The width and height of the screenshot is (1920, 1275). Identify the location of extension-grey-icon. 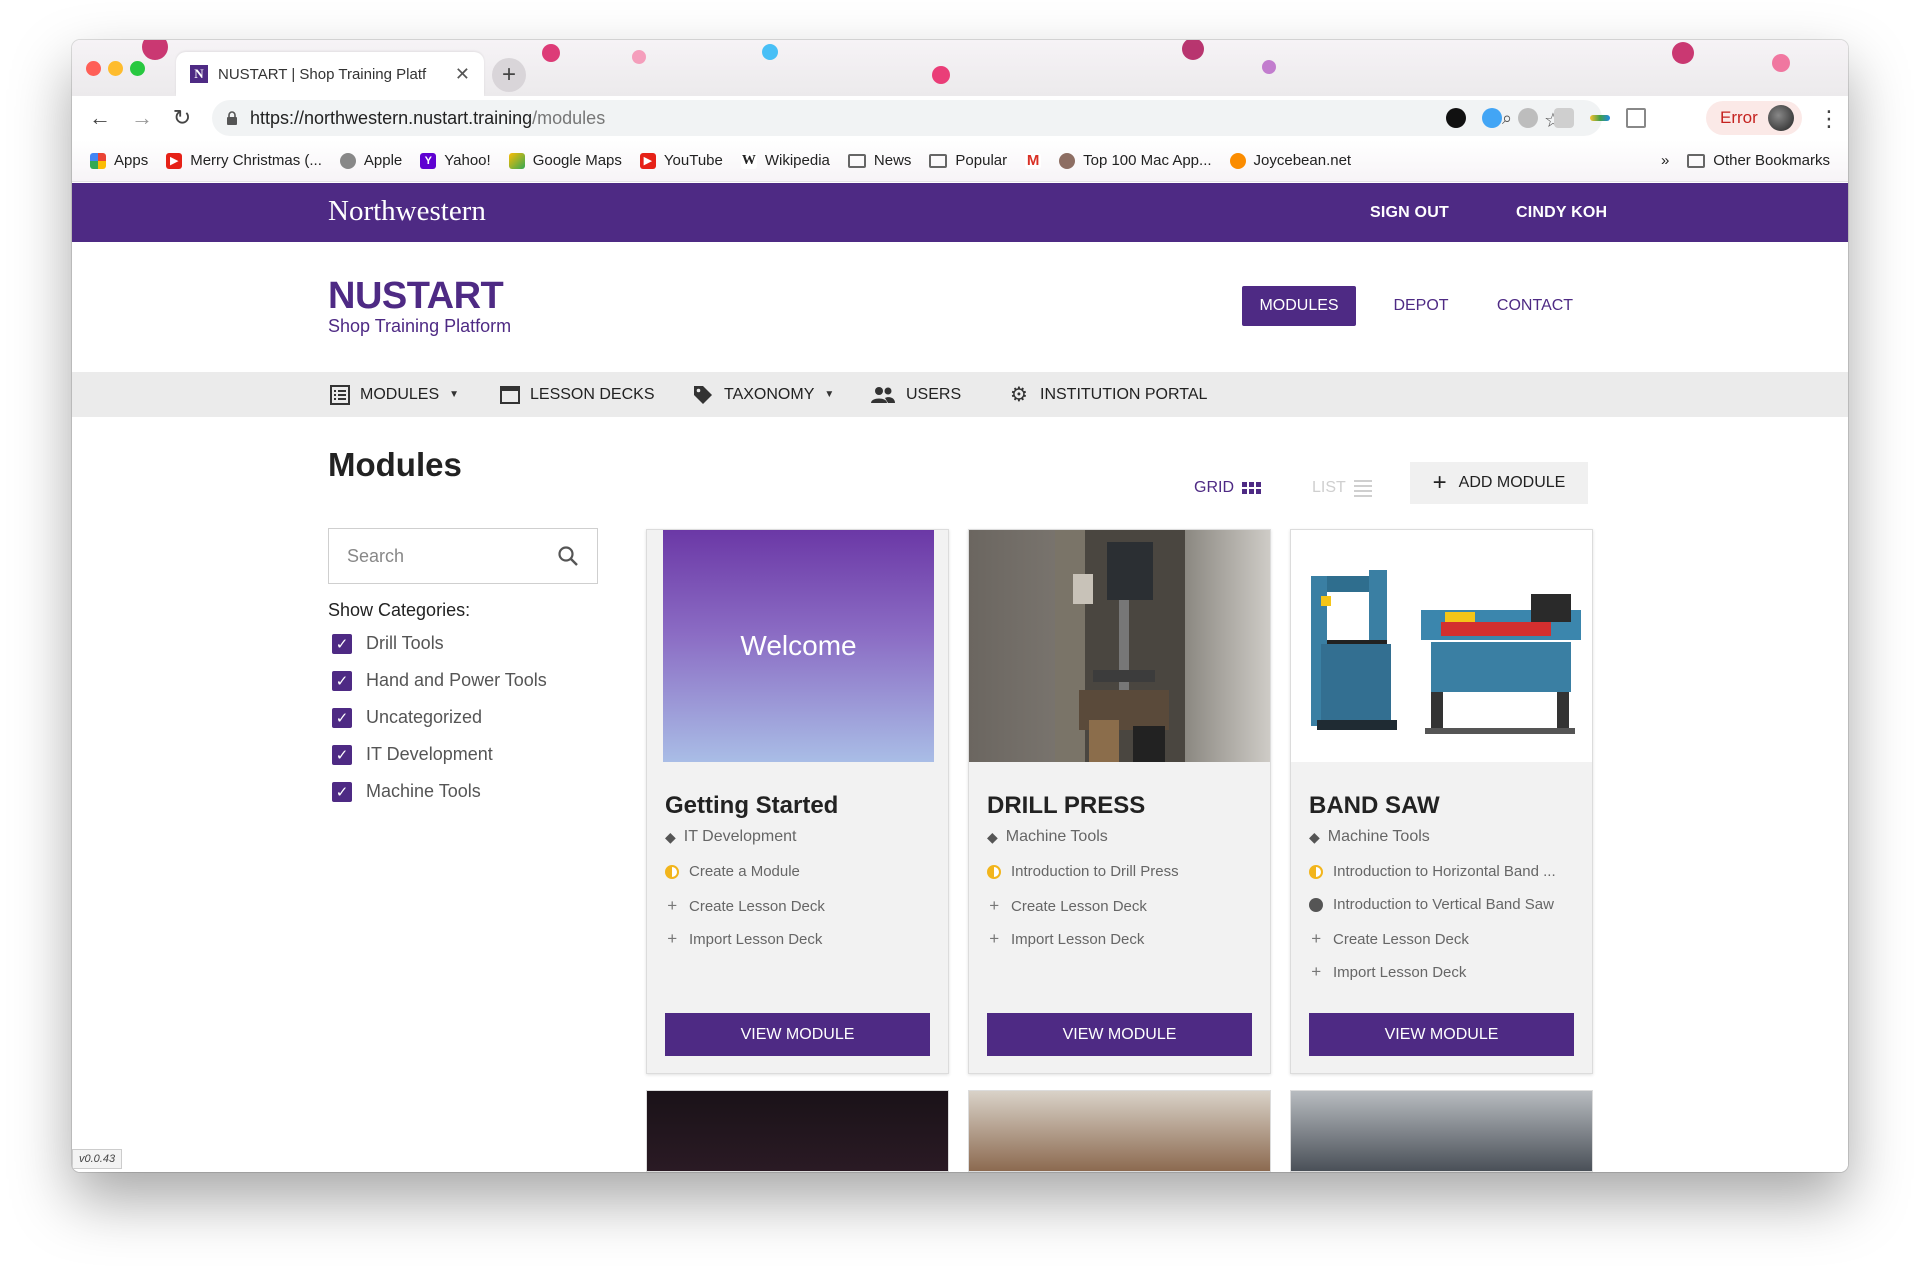
(1528, 118).